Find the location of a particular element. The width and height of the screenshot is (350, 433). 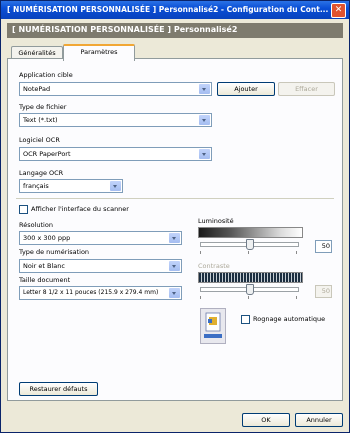

tab-parameters-label: Paramètres is located at coordinates (99, 52).